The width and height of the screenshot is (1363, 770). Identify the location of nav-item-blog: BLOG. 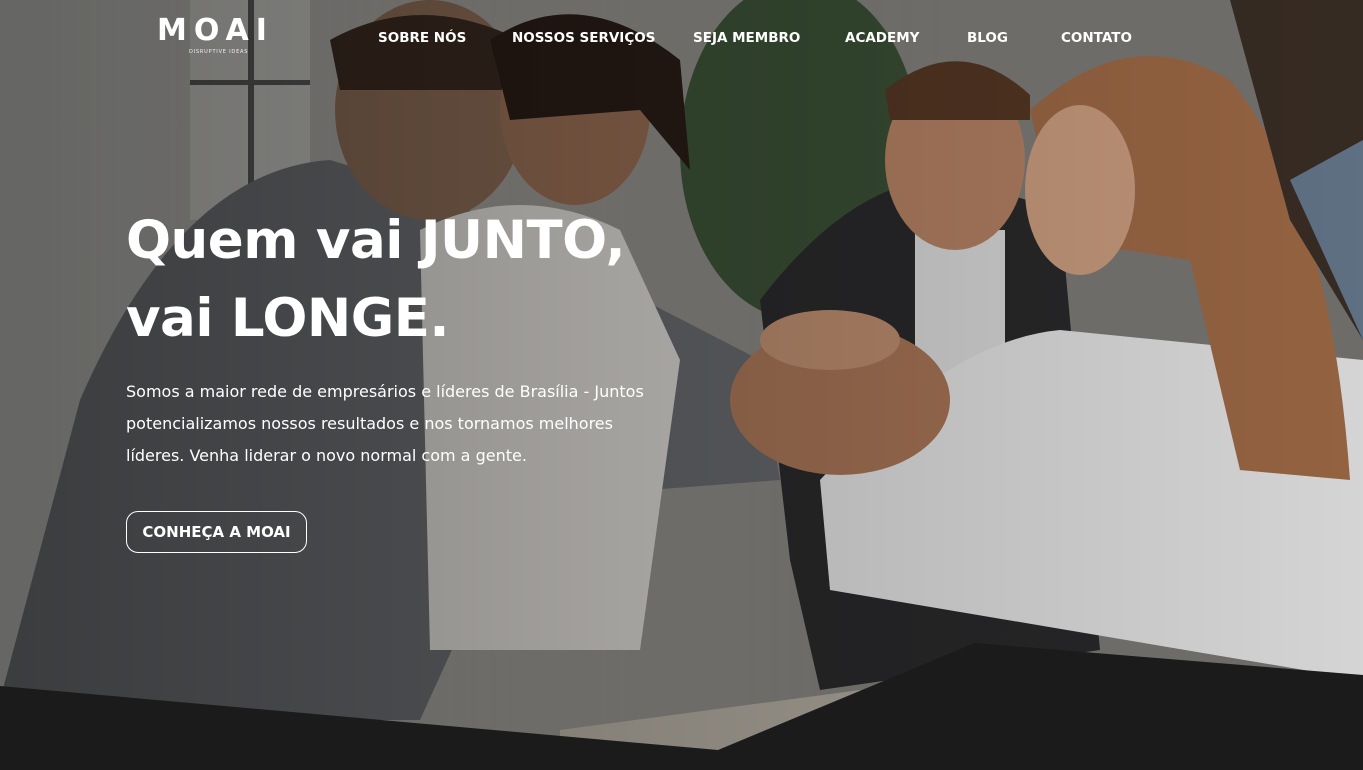
(987, 38).